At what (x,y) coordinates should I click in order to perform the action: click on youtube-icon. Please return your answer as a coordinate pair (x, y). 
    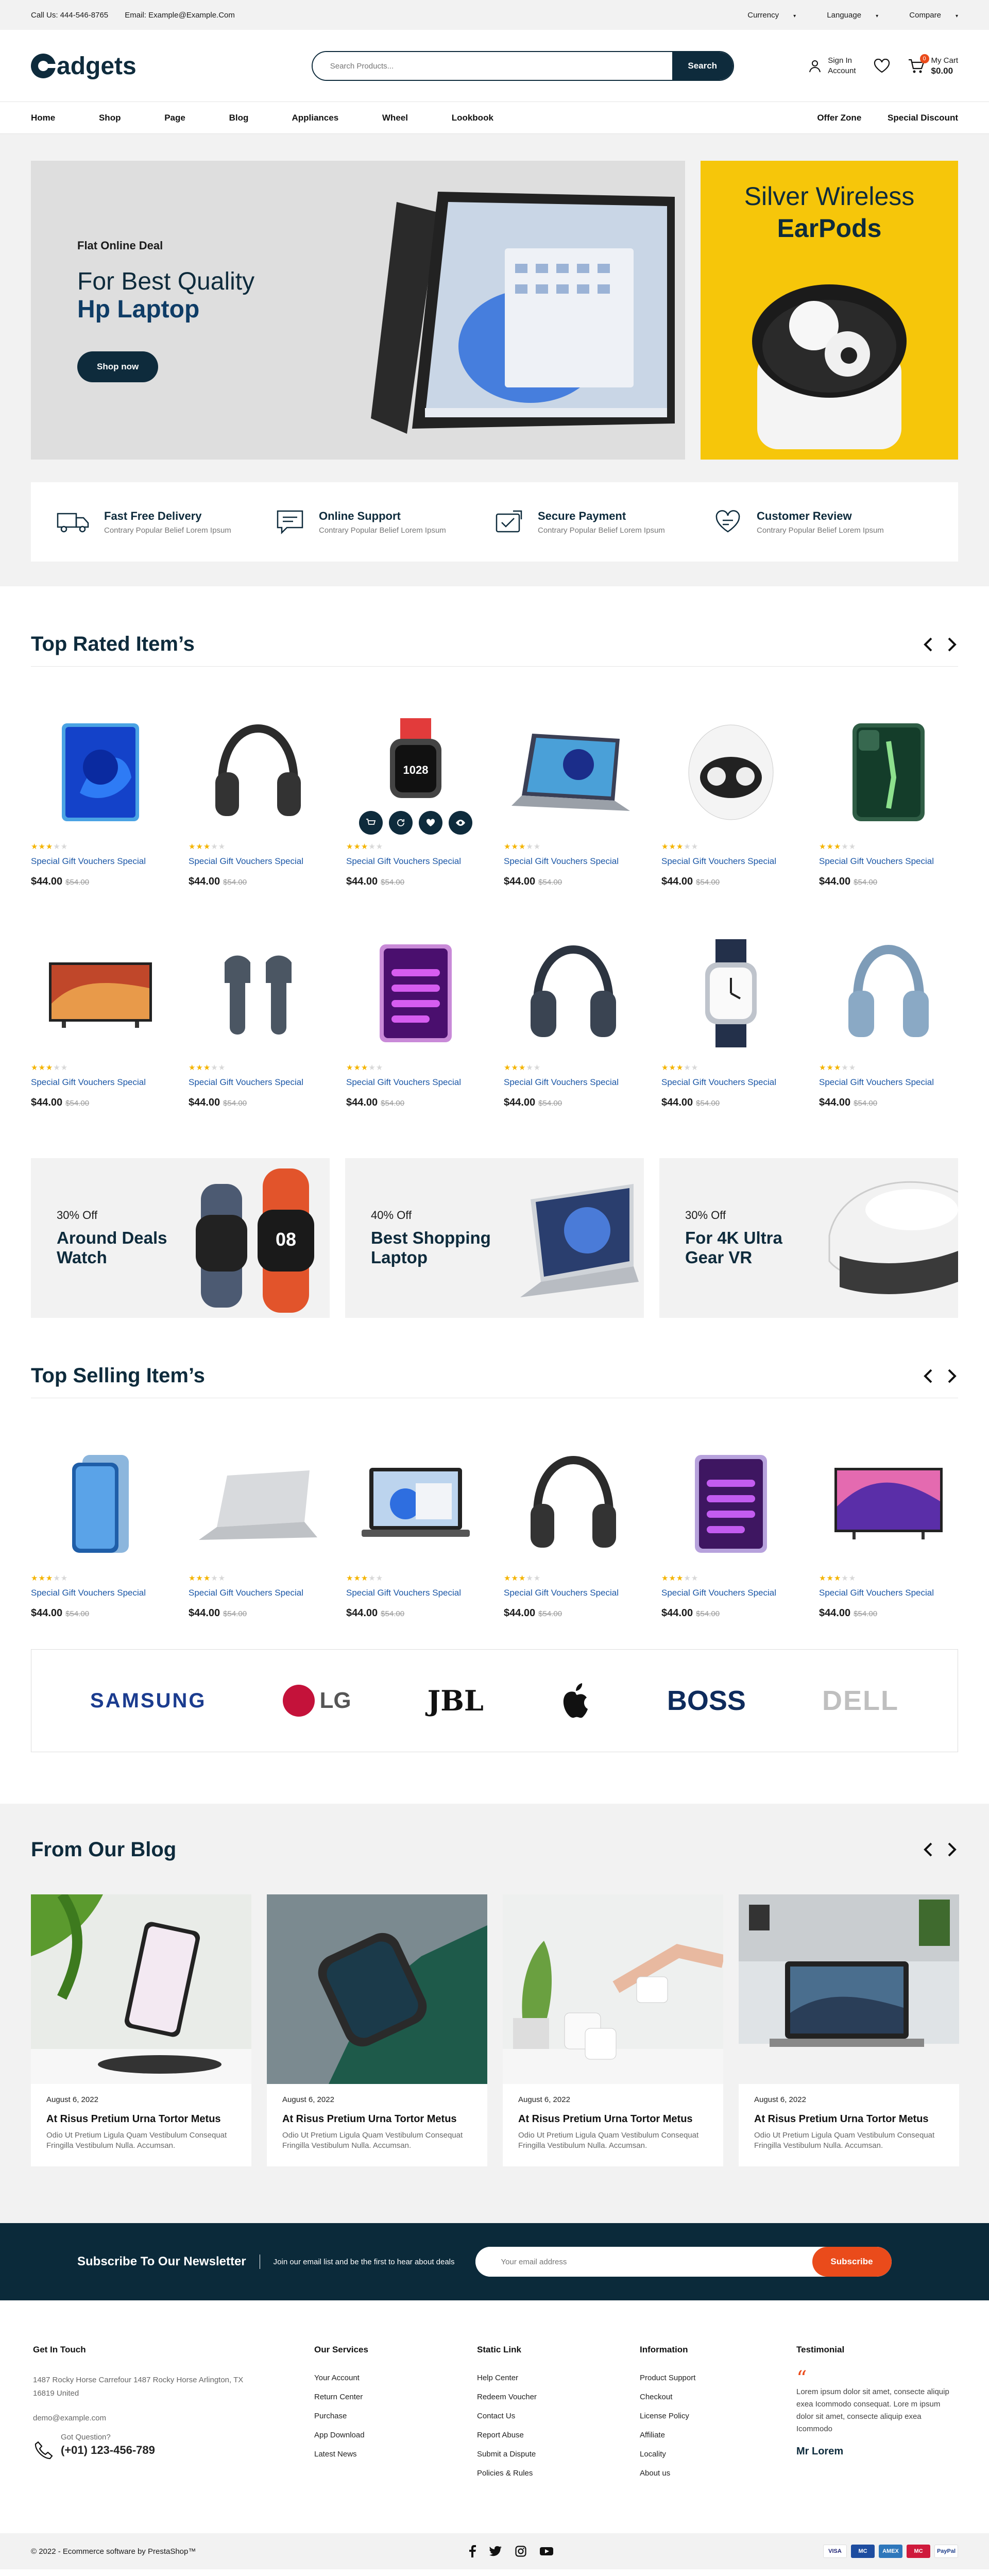
    Looking at the image, I should click on (547, 2551).